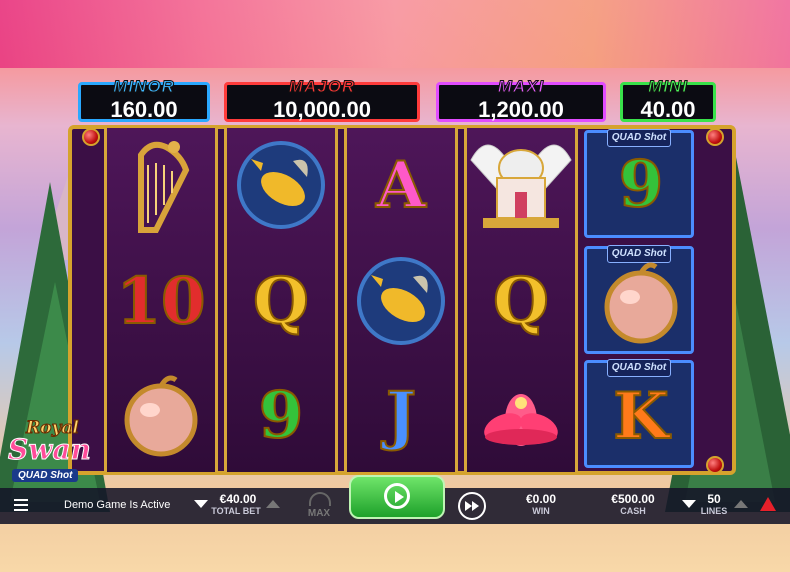  I want to click on symbol-10: 10, so click(161, 301).